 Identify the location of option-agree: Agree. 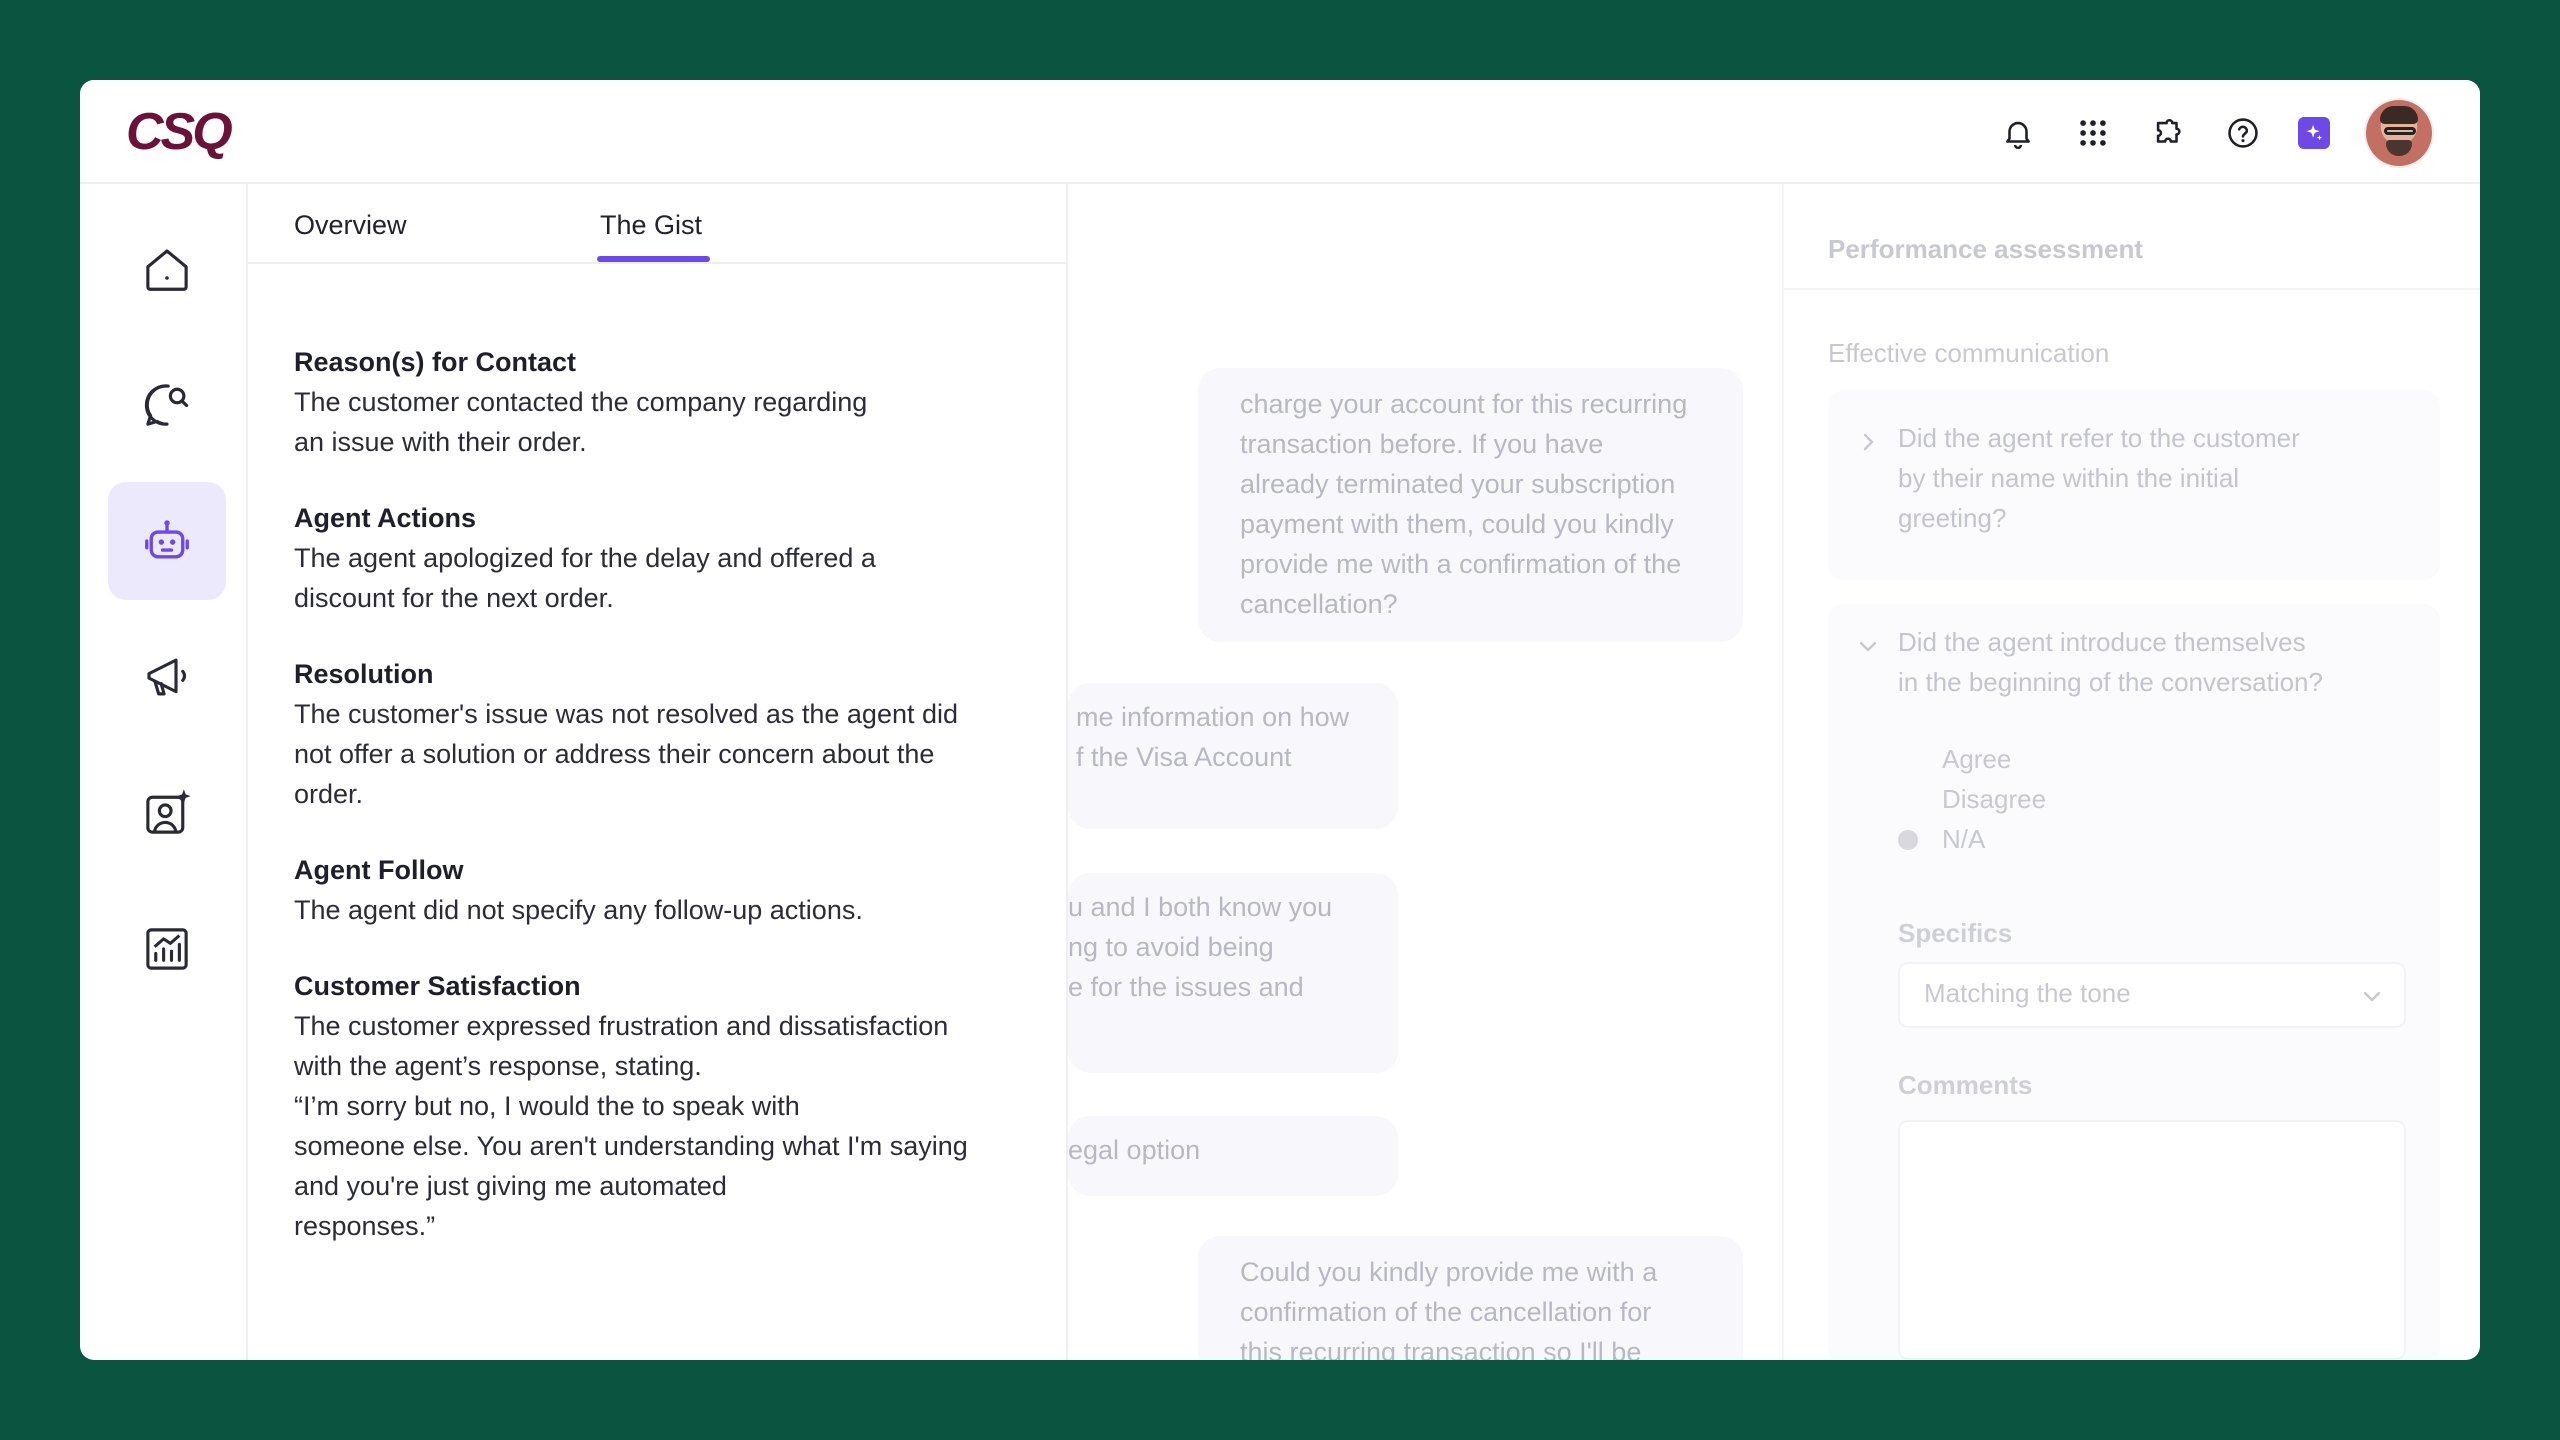
(1976, 759).